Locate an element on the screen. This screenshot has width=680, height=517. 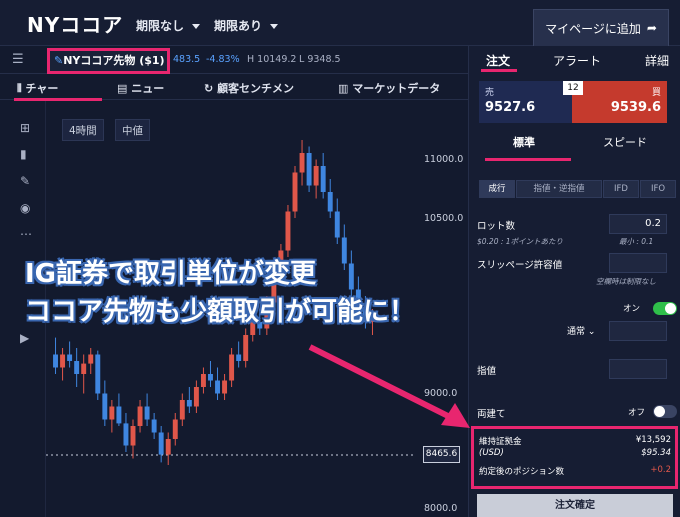
arrow-shaft is located at coordinates (381, 382).